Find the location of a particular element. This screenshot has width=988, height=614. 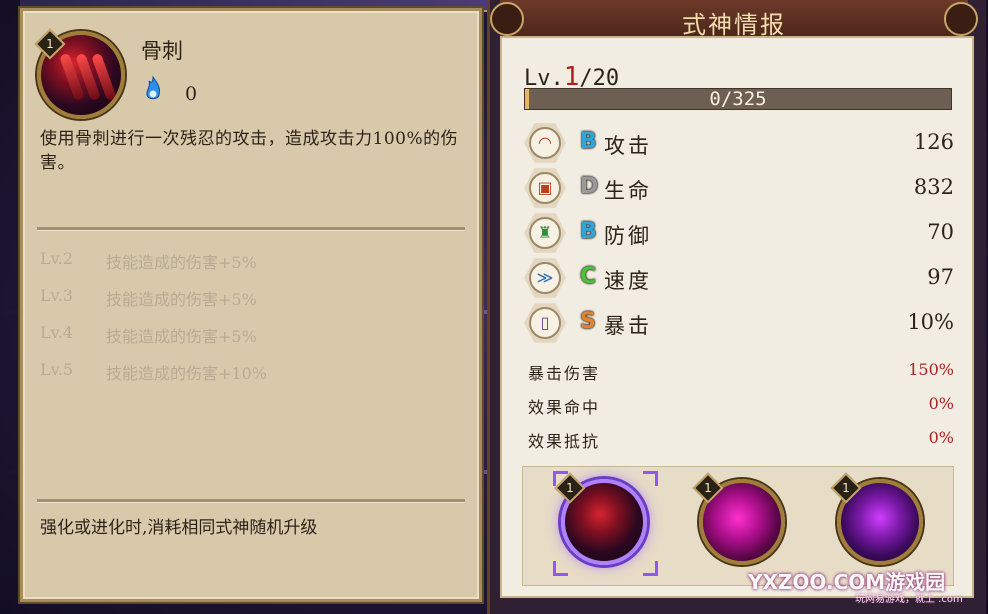

speed-icon: ≫ is located at coordinates (545, 278).